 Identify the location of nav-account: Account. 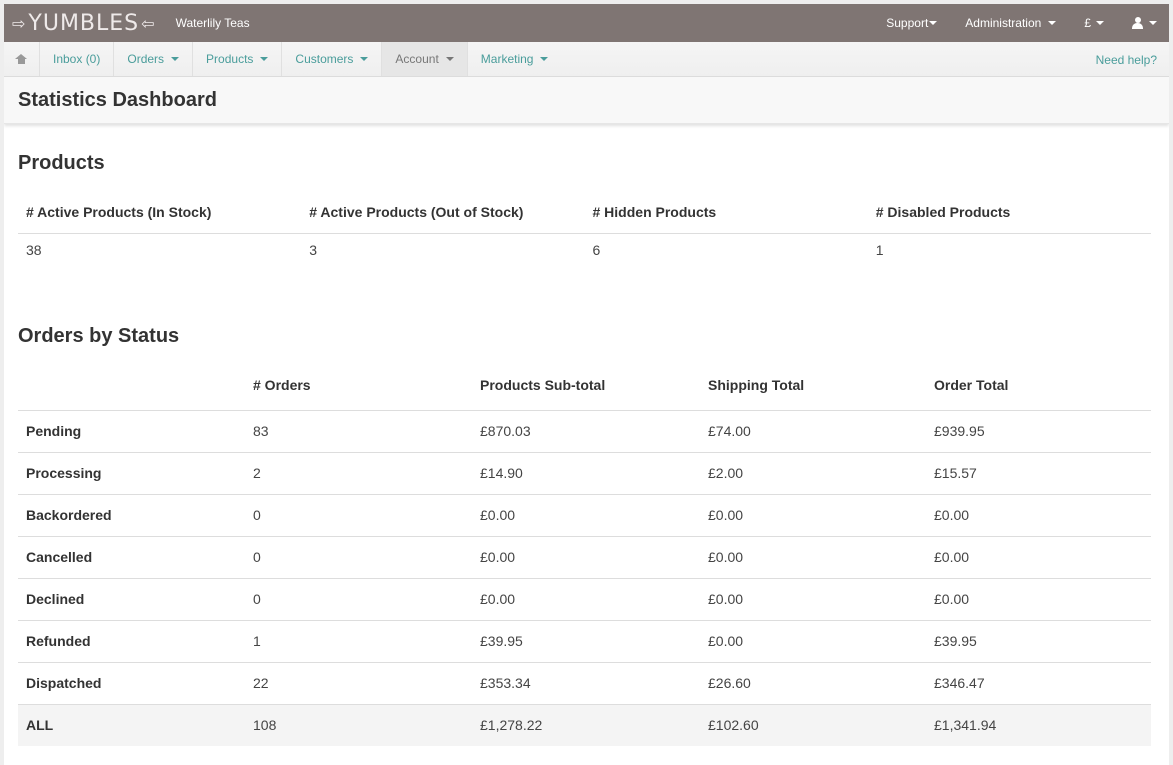
(425, 59).